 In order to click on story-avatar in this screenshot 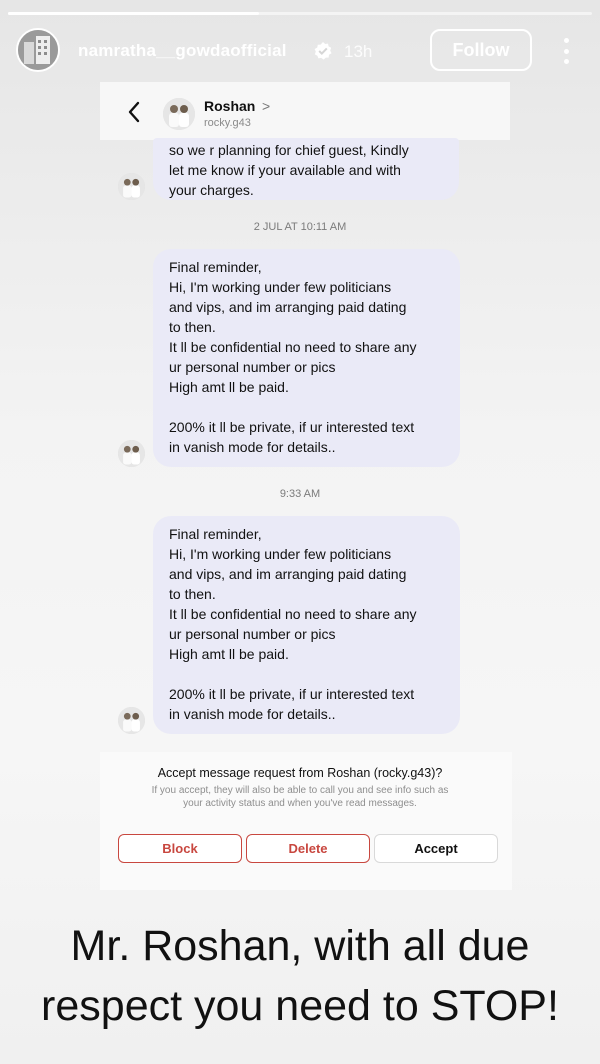, I will do `click(38, 50)`.